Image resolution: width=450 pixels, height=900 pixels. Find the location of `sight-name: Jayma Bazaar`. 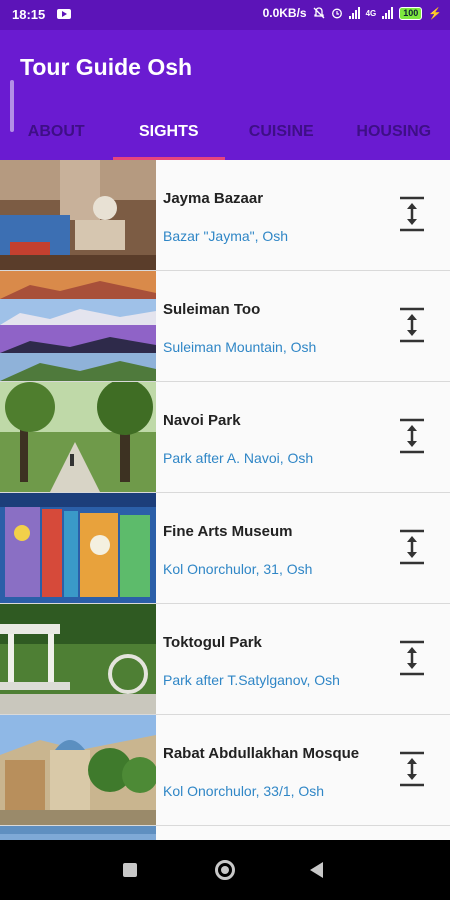

sight-name: Jayma Bazaar is located at coordinates (213, 198).